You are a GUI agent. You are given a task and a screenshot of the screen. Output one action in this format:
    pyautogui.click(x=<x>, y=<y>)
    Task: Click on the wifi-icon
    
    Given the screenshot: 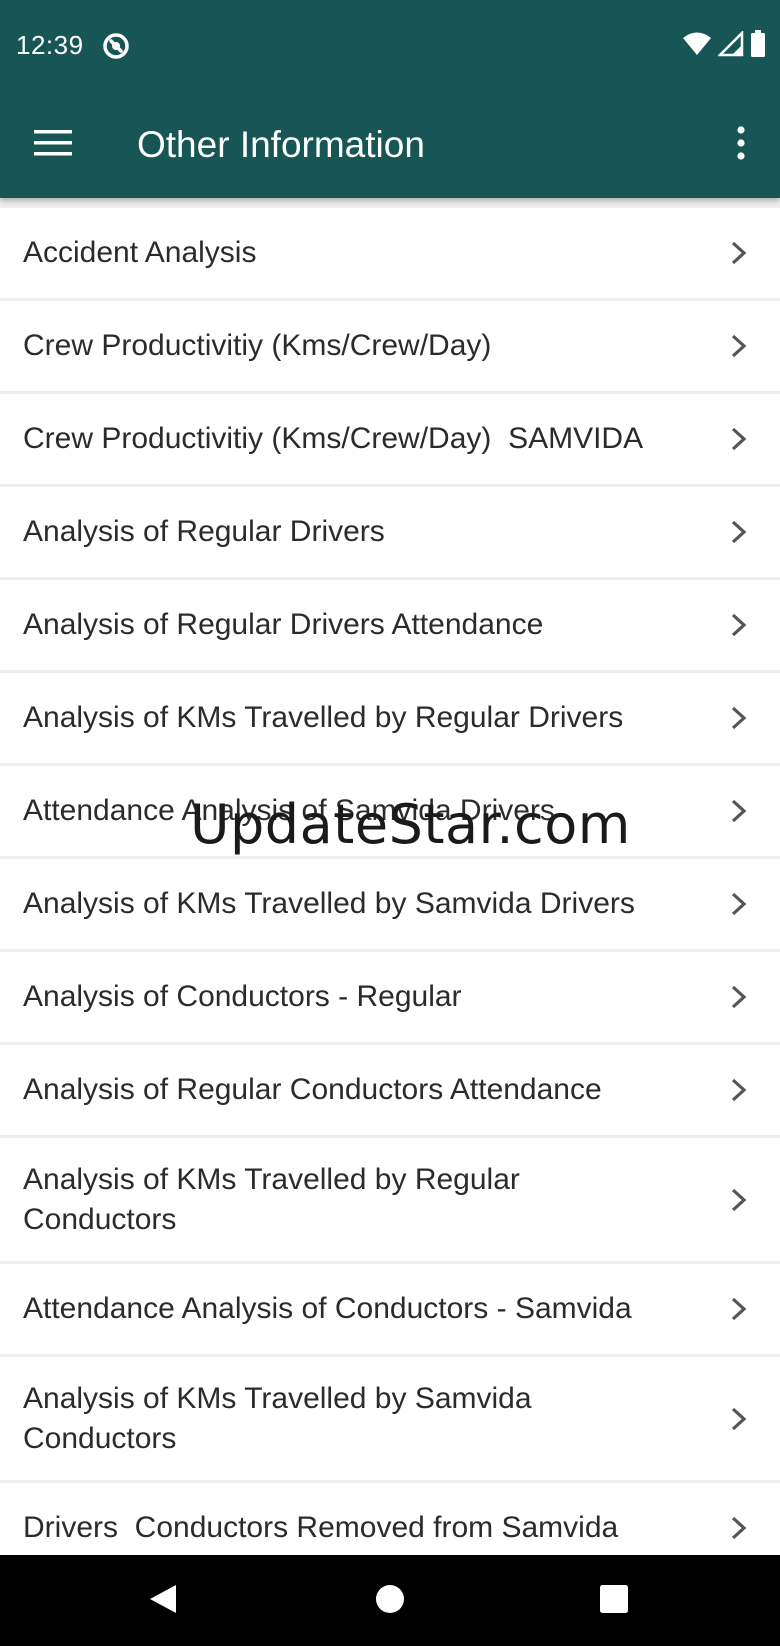 What is the action you would take?
    pyautogui.click(x=697, y=46)
    